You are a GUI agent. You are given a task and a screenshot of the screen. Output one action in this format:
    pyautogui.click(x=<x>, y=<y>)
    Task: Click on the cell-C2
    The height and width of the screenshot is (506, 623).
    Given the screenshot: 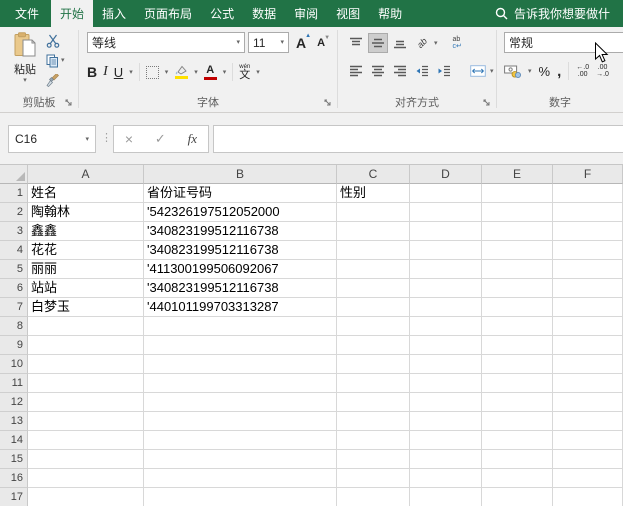 What is the action you would take?
    pyautogui.click(x=373, y=212)
    